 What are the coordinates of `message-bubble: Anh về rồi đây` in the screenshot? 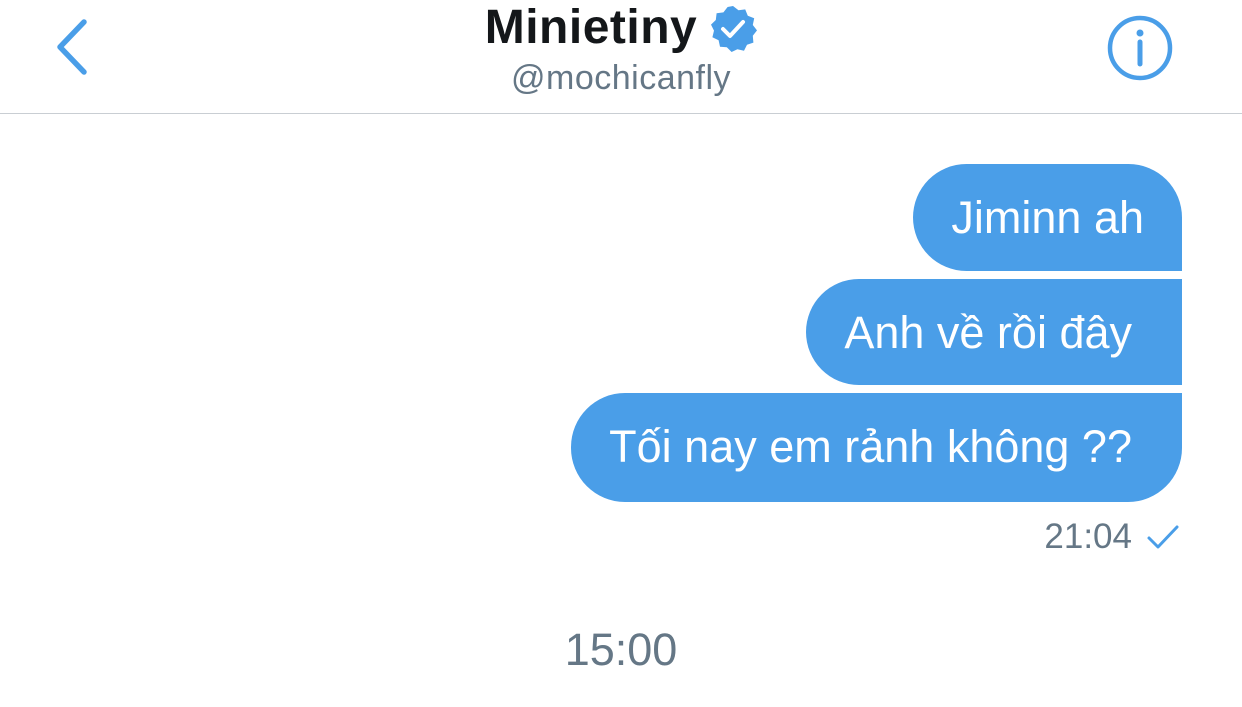 It's located at (994, 332).